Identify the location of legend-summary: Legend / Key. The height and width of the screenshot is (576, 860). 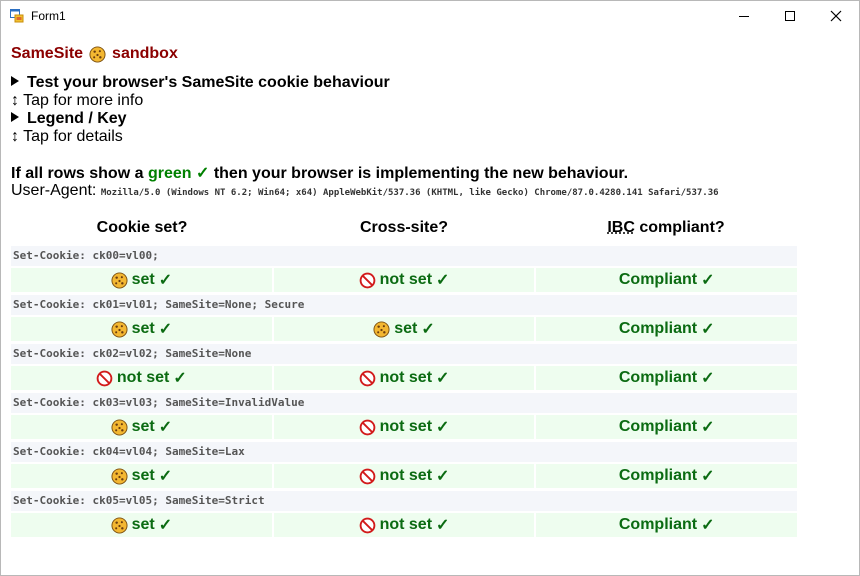
(69, 119).